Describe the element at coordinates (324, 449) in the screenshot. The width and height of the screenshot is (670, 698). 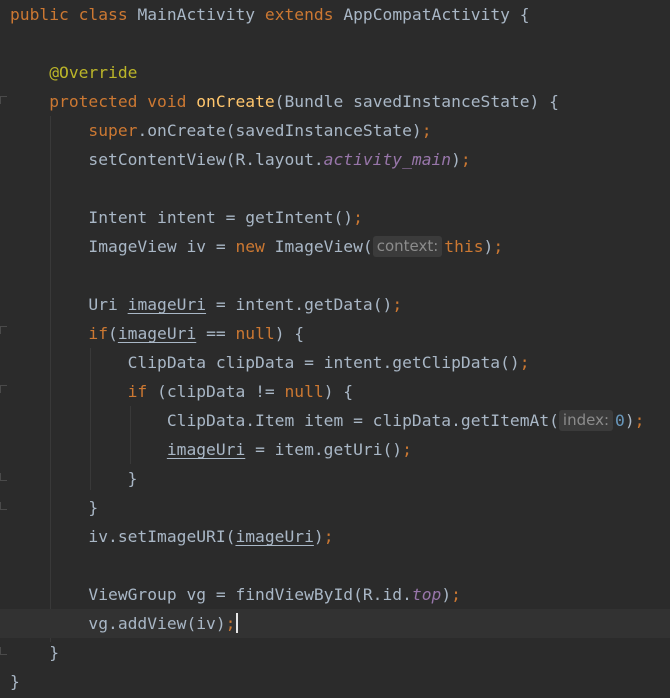
I see `code-token: = item.getUri()` at that location.